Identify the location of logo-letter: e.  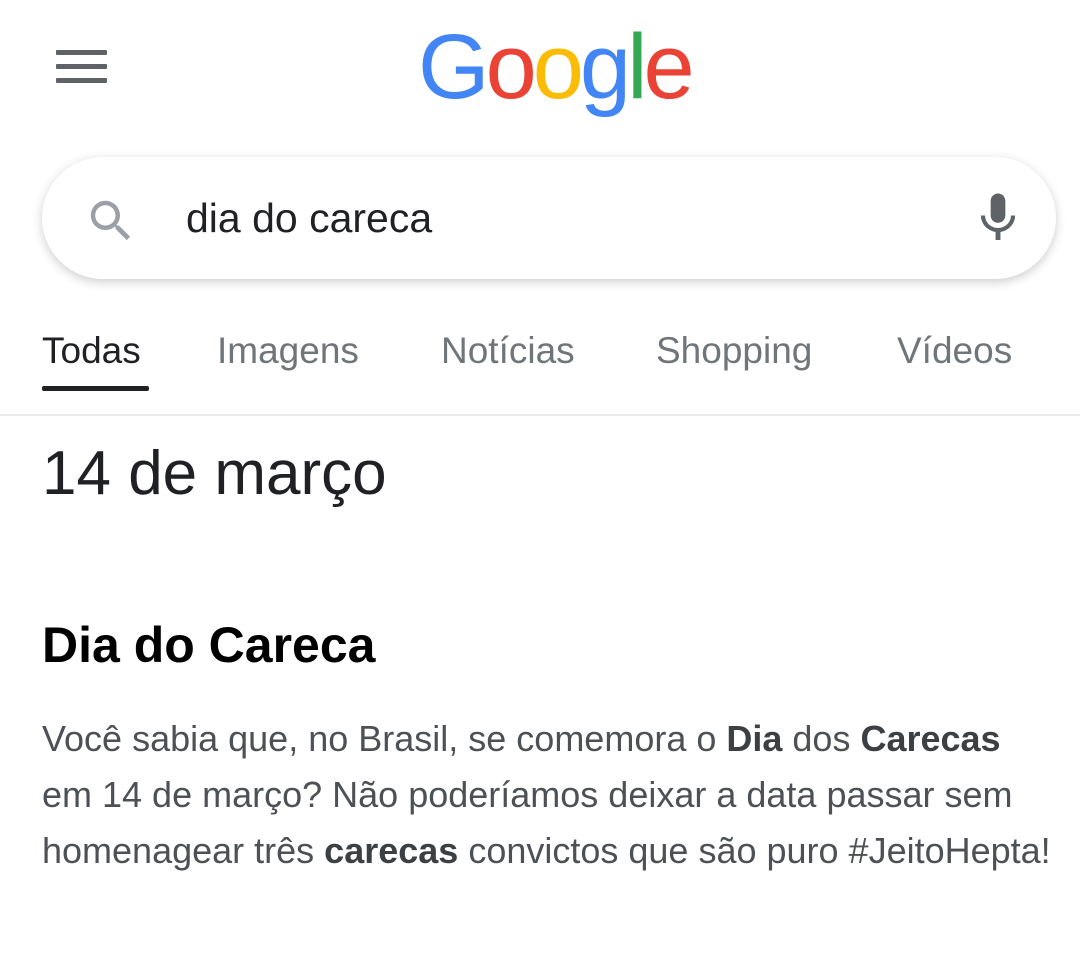
(669, 67).